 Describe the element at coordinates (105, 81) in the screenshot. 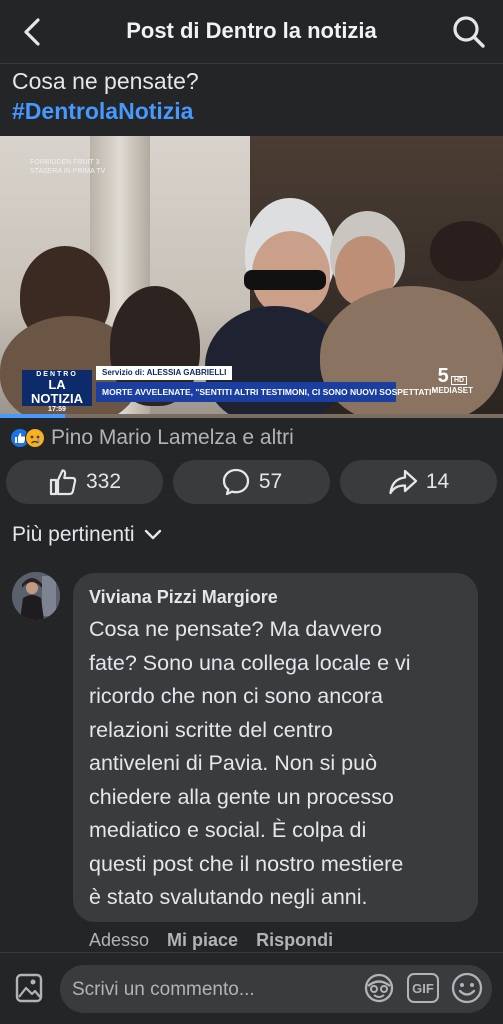

I see `post-caption: Cosa ne pensate?` at that location.